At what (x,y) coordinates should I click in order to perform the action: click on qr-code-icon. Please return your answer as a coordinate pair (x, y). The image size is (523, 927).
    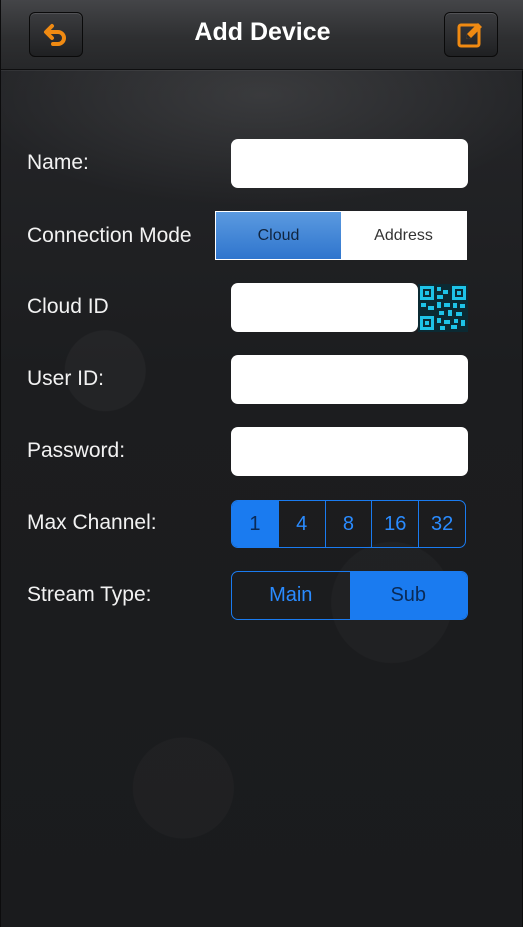
    Looking at the image, I should click on (443, 308).